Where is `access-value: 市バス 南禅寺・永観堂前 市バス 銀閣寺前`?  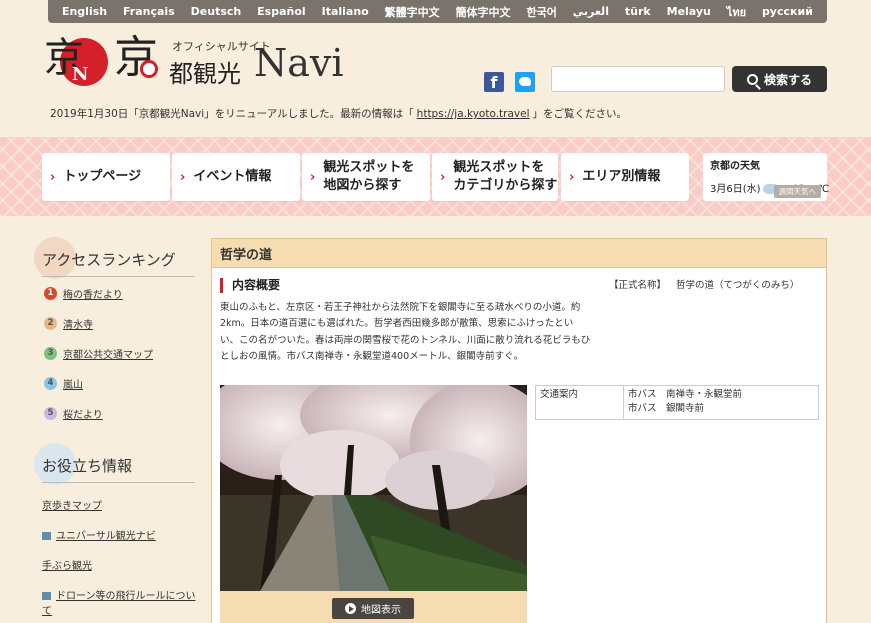 access-value: 市バス 南禅寺・永観堂前 市バス 銀閣寺前 is located at coordinates (721, 402).